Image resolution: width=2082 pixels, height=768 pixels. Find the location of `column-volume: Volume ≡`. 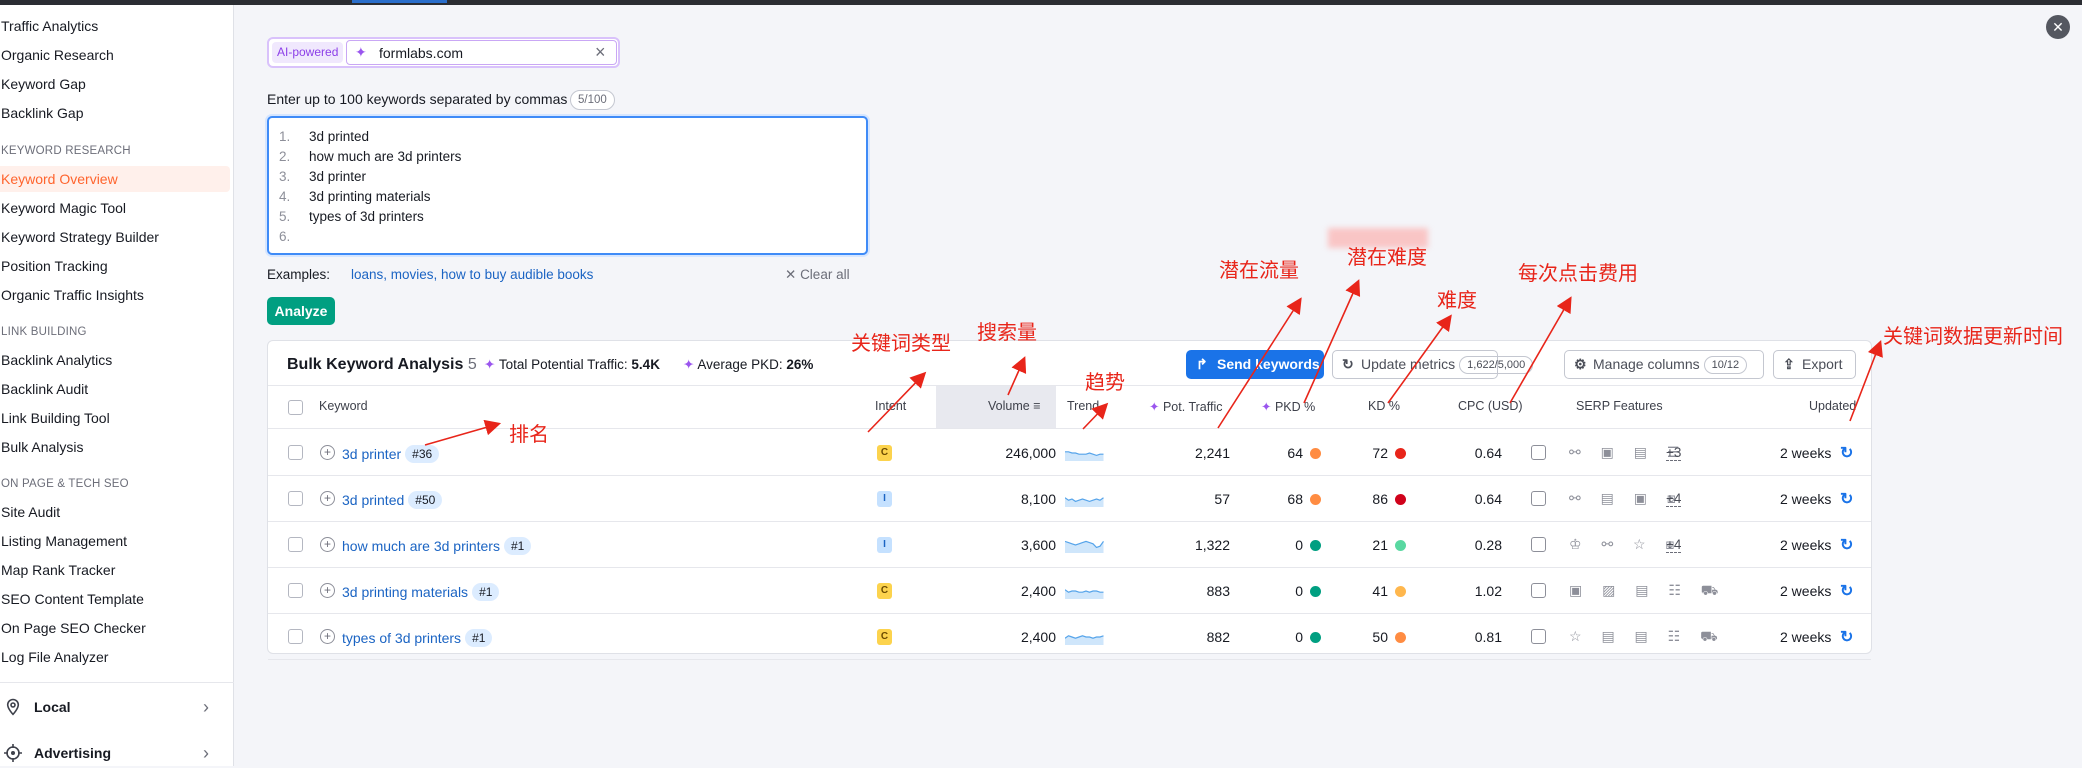

column-volume: Volume ≡ is located at coordinates (1014, 406).